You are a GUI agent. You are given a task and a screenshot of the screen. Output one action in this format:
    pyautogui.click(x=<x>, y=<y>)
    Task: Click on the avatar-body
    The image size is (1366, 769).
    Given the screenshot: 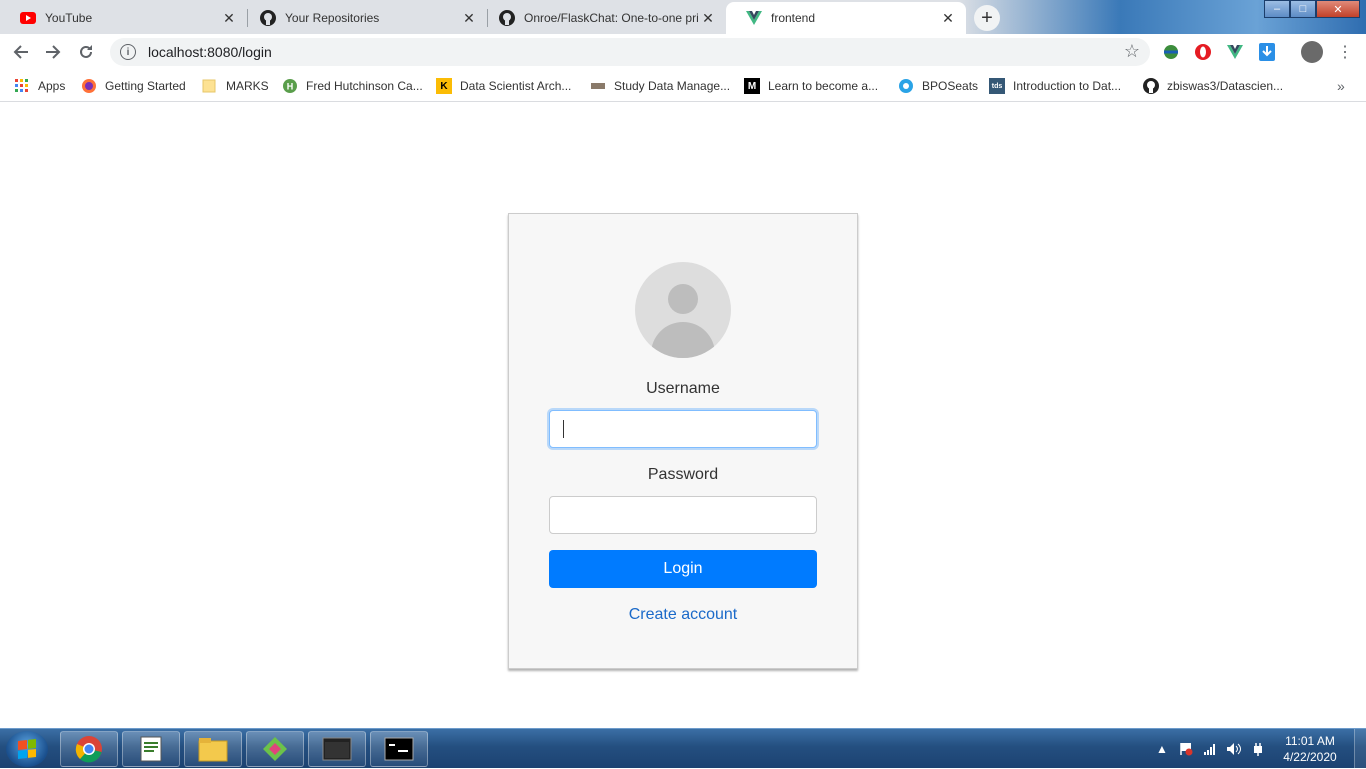 What is the action you would take?
    pyautogui.click(x=683, y=340)
    